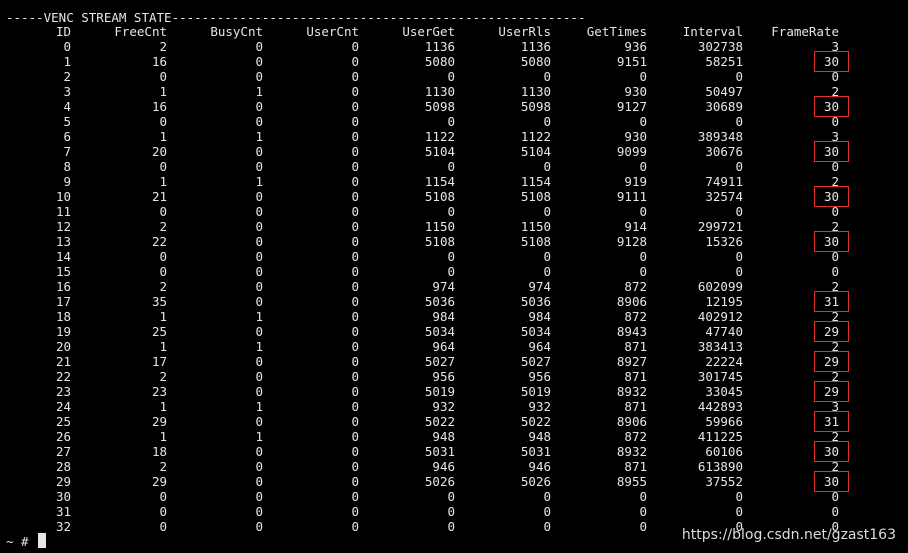 This screenshot has height=553, width=908. Describe the element at coordinates (724, 391) in the screenshot. I see `cell-interval: 33045` at that location.